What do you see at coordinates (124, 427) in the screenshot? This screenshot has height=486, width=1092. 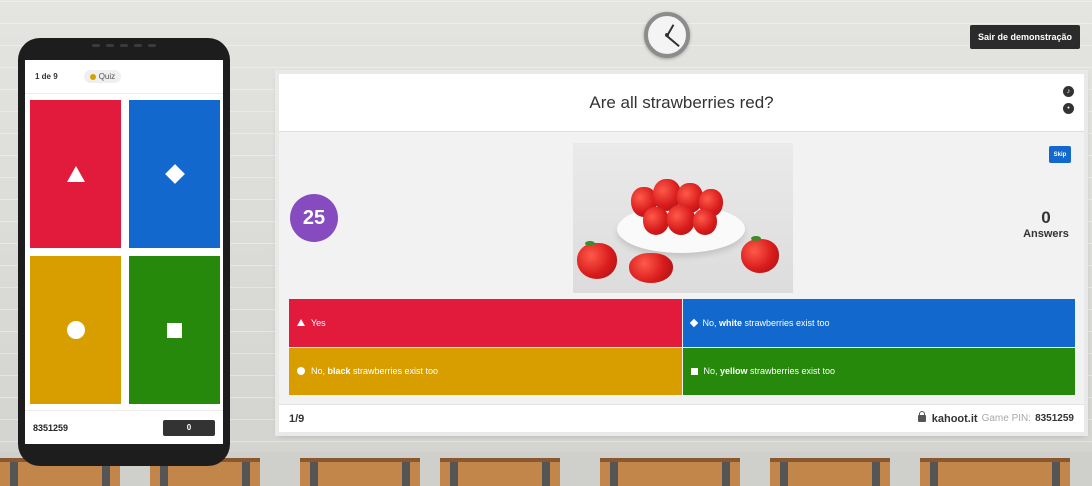 I see `phone-footer: 8351259 0` at bounding box center [124, 427].